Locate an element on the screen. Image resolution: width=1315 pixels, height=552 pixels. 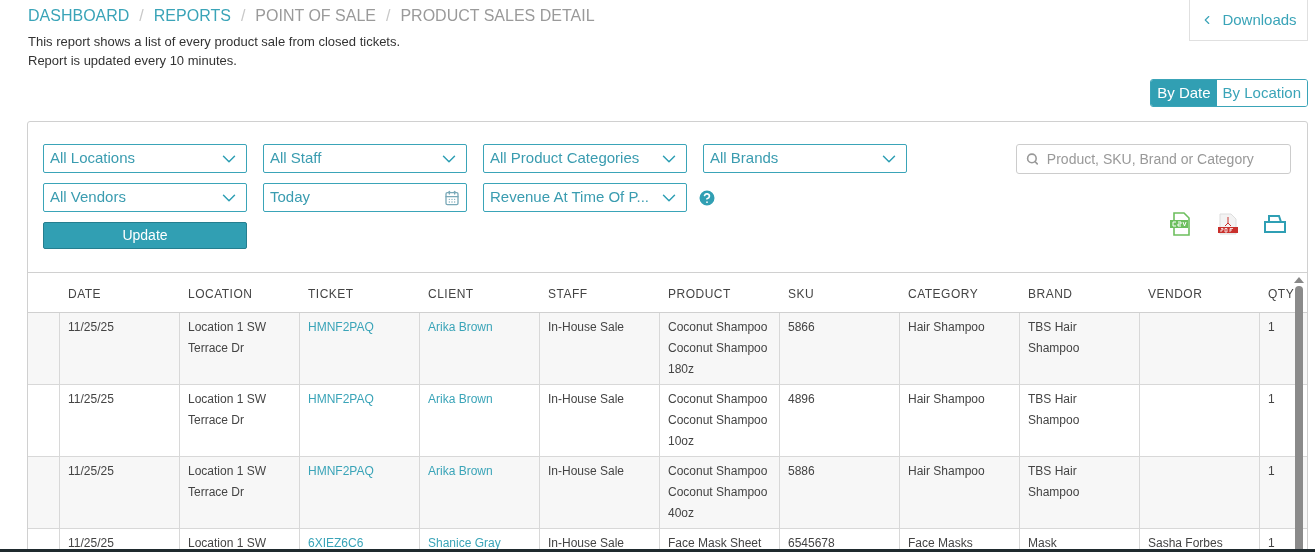
table-cell: Coconut Shampoo Coconut Shampoo 10oz is located at coordinates (718, 420).